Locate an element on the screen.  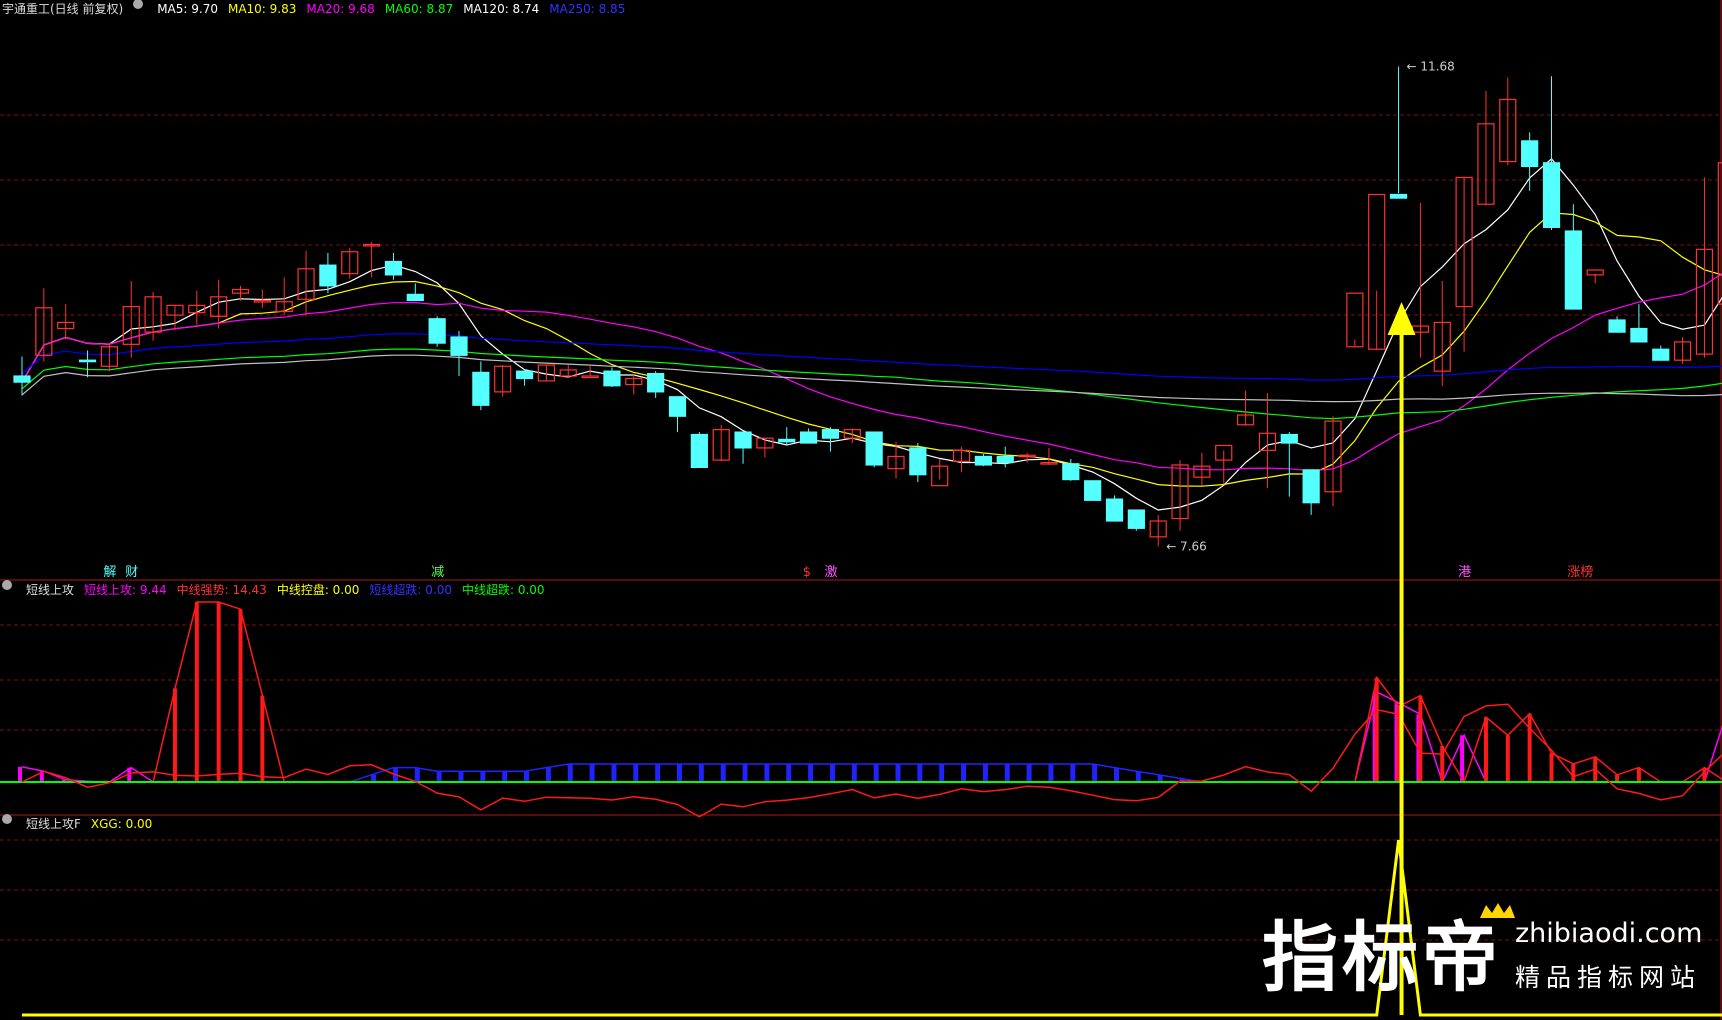
event-marker: 财 is located at coordinates (131, 572).